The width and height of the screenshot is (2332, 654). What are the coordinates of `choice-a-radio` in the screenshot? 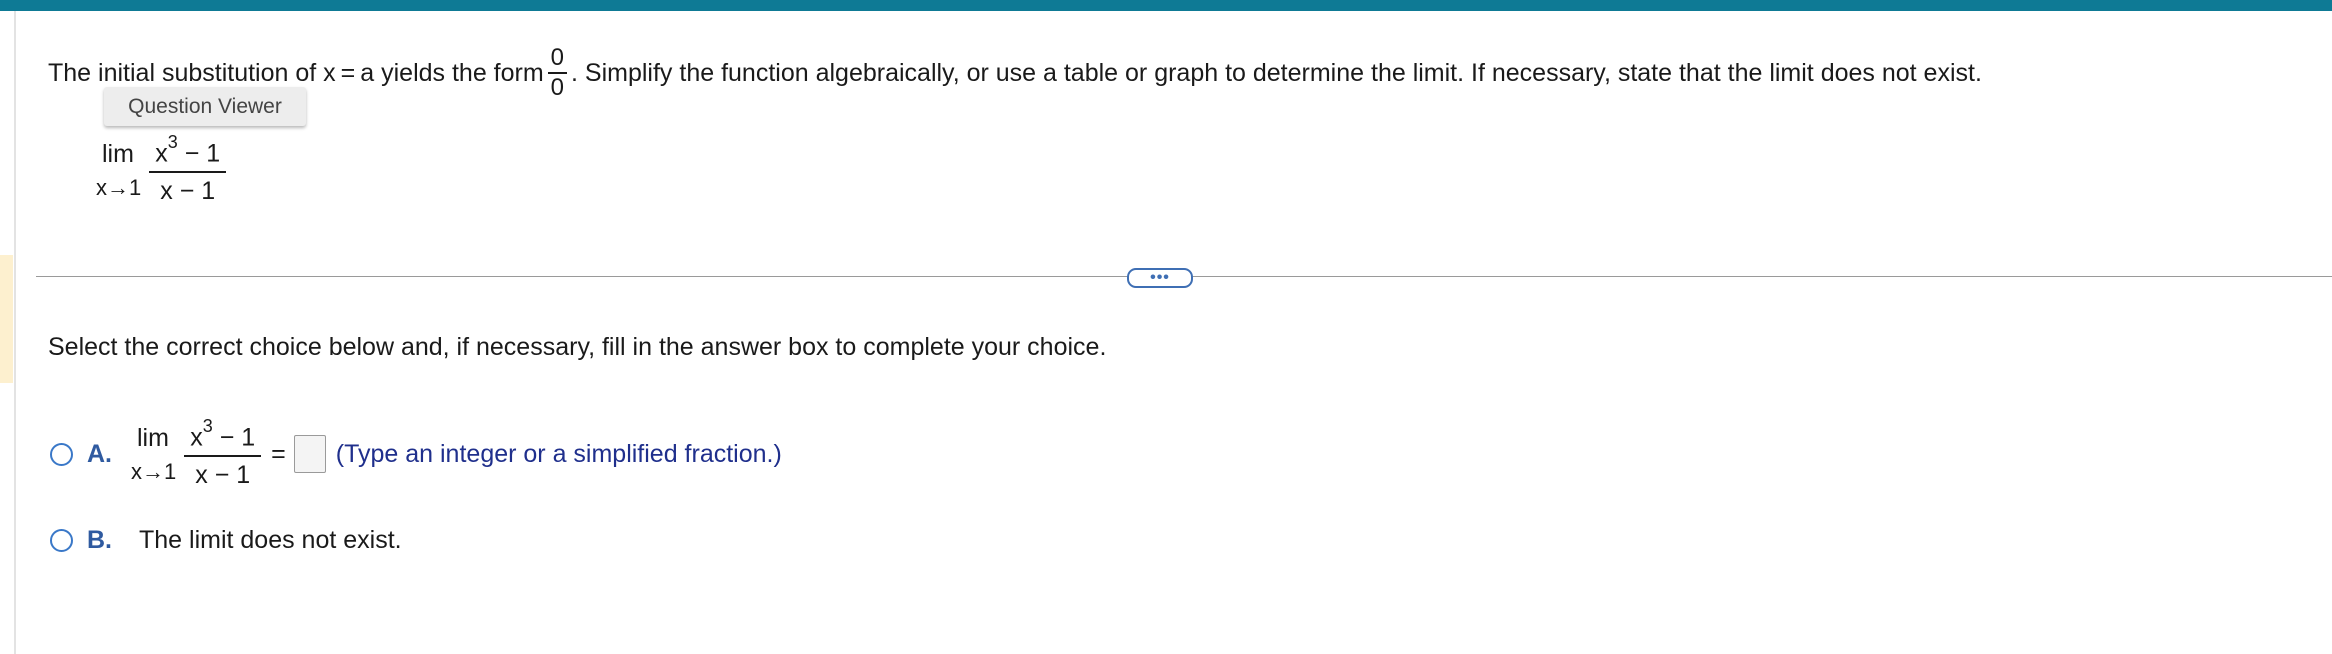 It's located at (61, 454).